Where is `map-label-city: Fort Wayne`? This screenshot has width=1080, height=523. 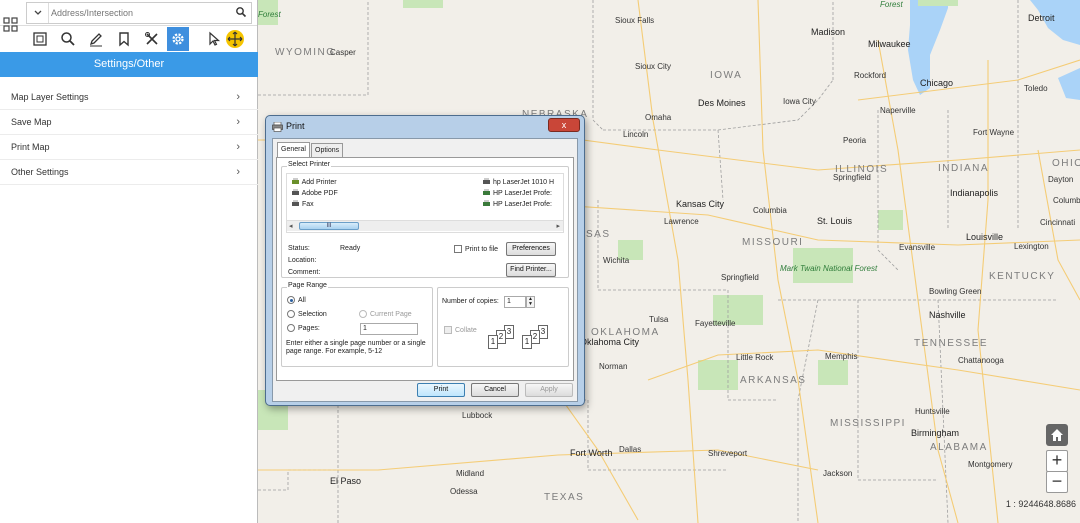 map-label-city: Fort Wayne is located at coordinates (994, 132).